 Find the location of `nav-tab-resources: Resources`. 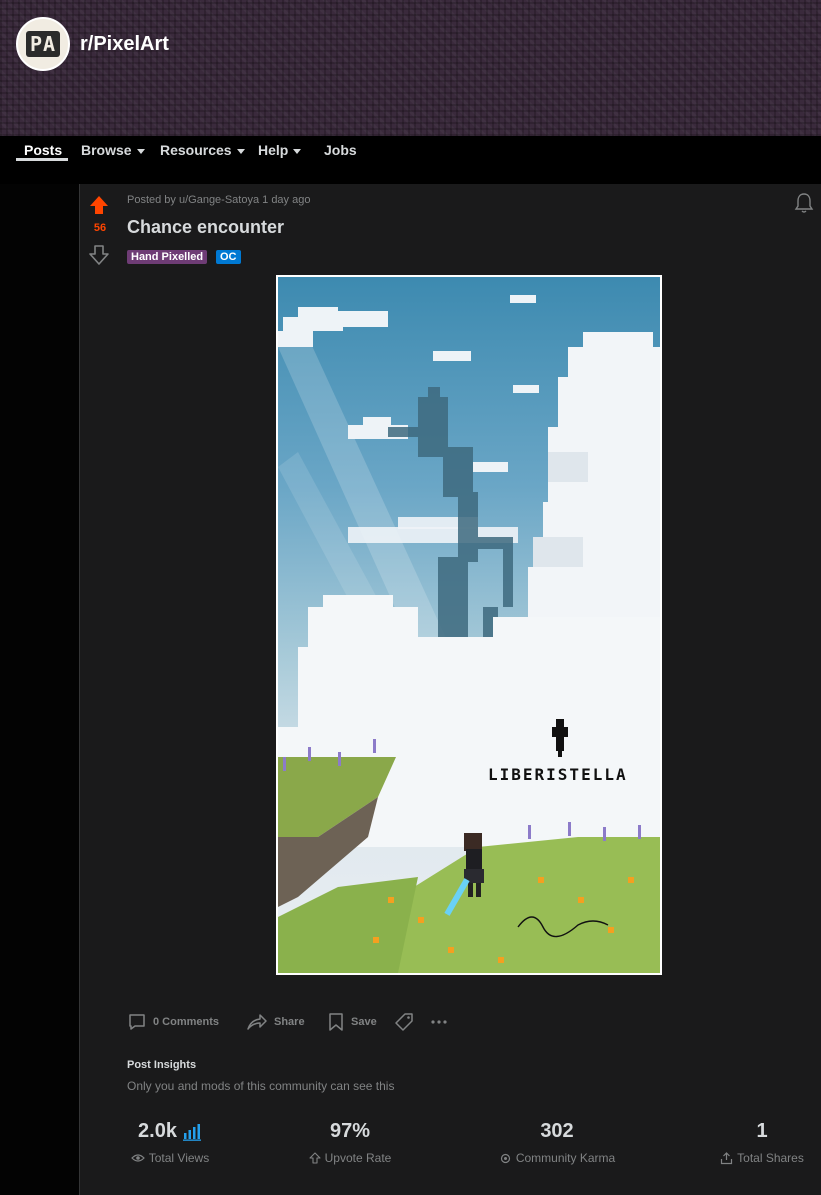

nav-tab-resources: Resources is located at coordinates (202, 150).